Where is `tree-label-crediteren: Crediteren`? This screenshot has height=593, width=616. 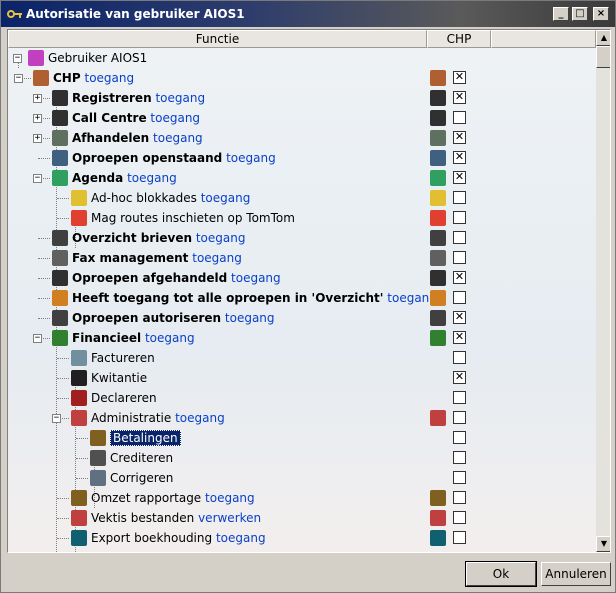
tree-label-crediteren: Crediteren is located at coordinates (141, 458).